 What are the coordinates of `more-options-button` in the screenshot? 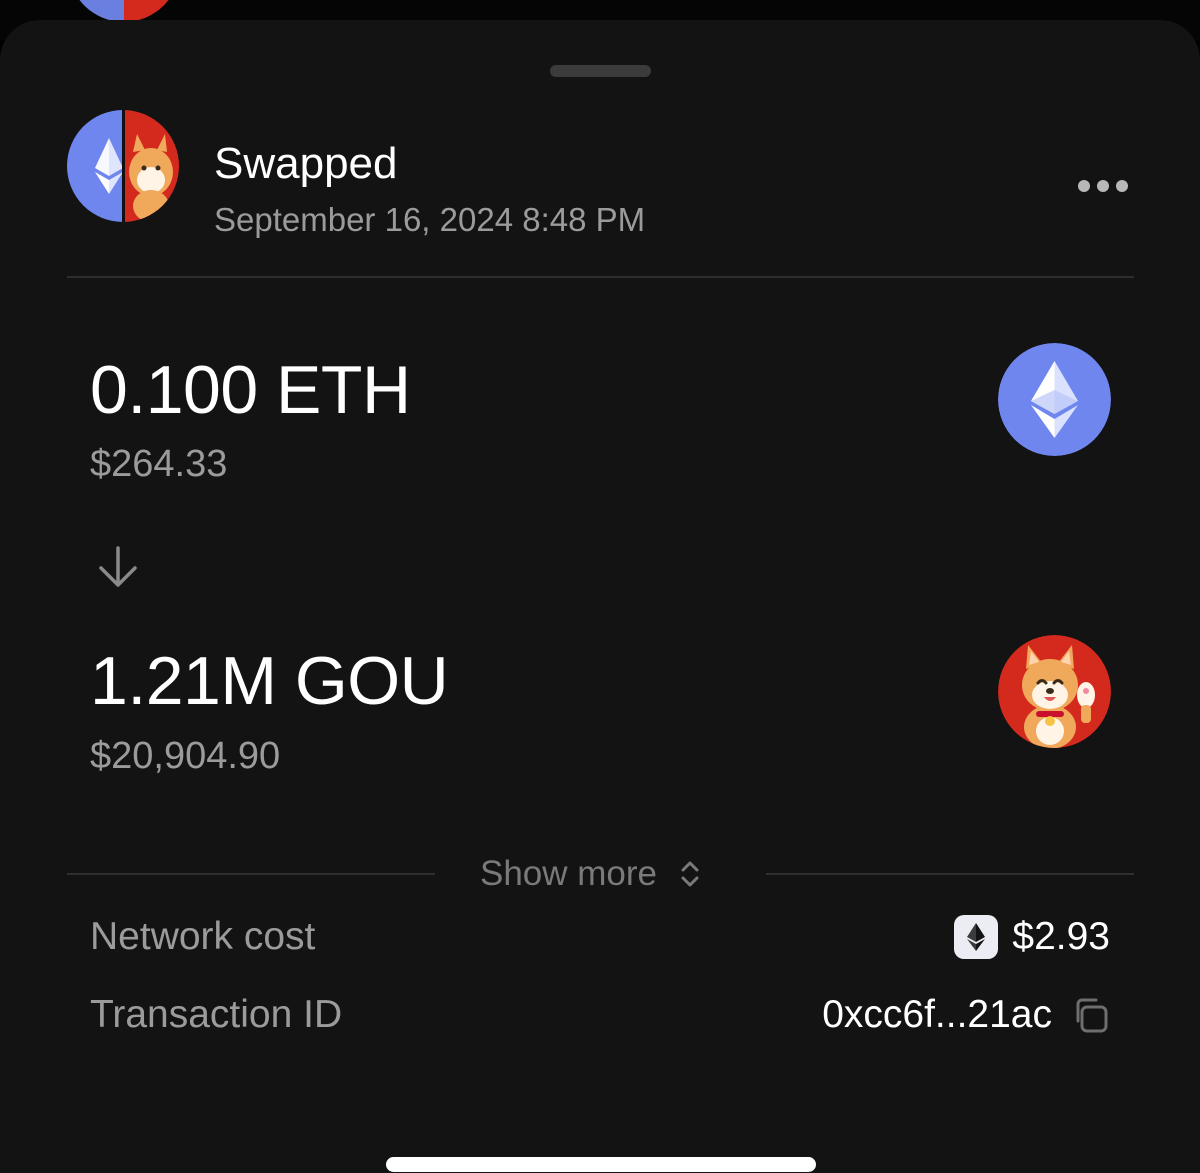 It's located at (1103, 186).